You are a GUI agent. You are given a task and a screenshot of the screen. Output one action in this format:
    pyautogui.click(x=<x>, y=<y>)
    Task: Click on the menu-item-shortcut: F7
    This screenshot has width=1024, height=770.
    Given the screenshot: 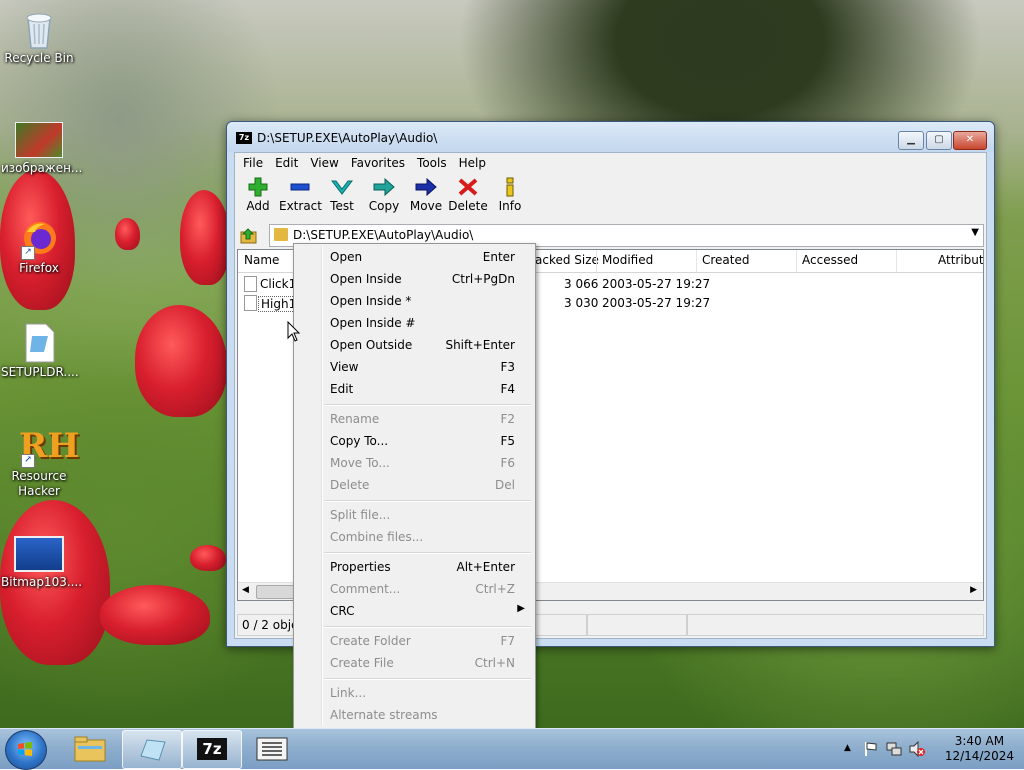 What is the action you would take?
    pyautogui.click(x=507, y=641)
    